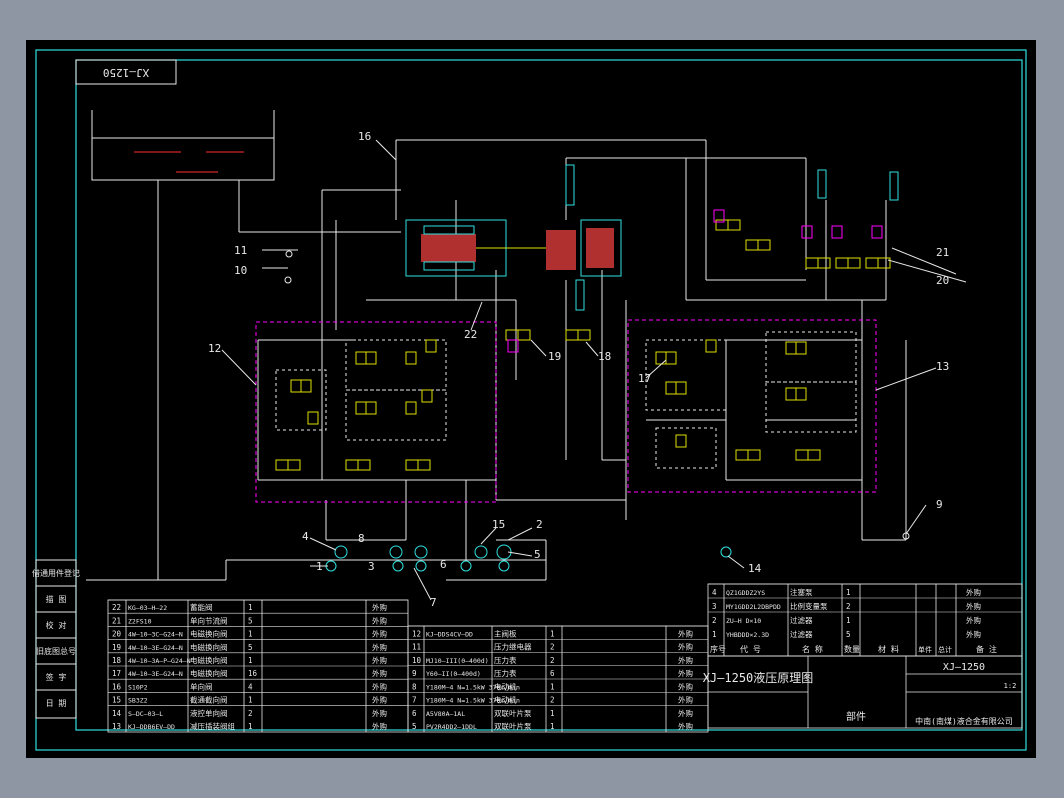 This screenshot has width=1064, height=798. Describe the element at coordinates (201, 607) in the screenshot. I see `part-name: 蓄能阀` at that location.